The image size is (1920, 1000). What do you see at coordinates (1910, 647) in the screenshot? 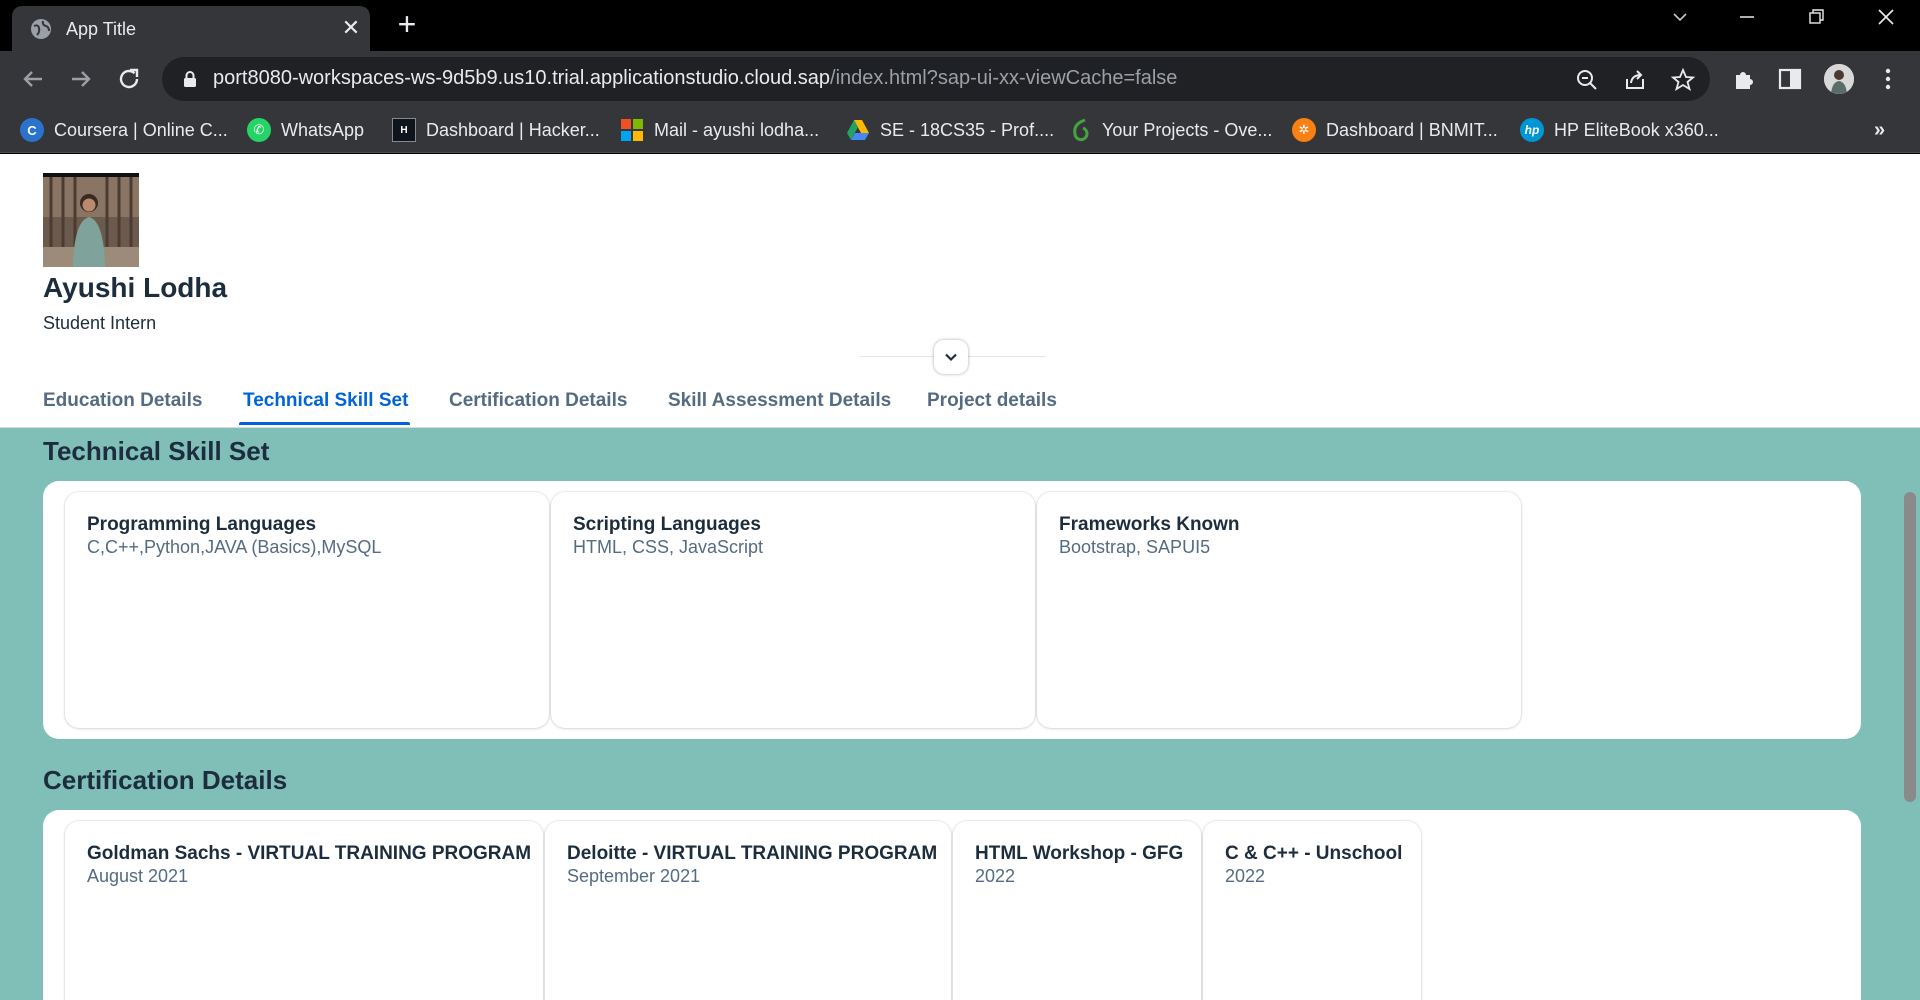
I see `page-scrollbar` at bounding box center [1910, 647].